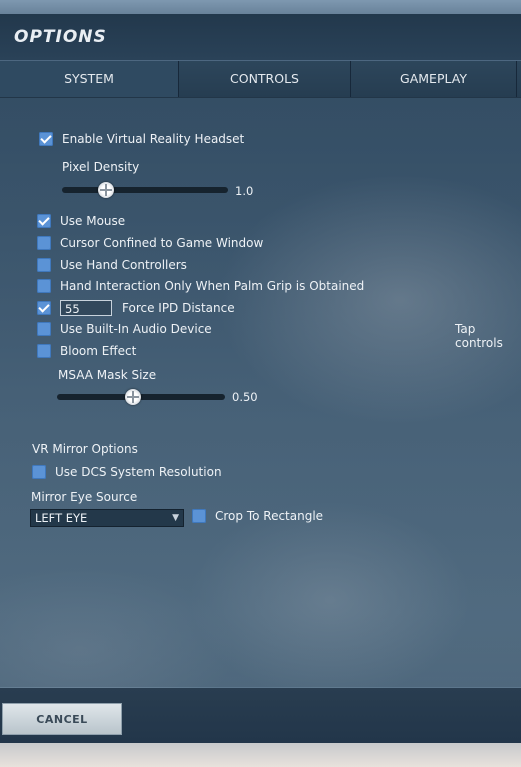 The width and height of the screenshot is (521, 767). What do you see at coordinates (153, 139) in the screenshot?
I see `enable-vr-label: Enable Virtual Reality Headset` at bounding box center [153, 139].